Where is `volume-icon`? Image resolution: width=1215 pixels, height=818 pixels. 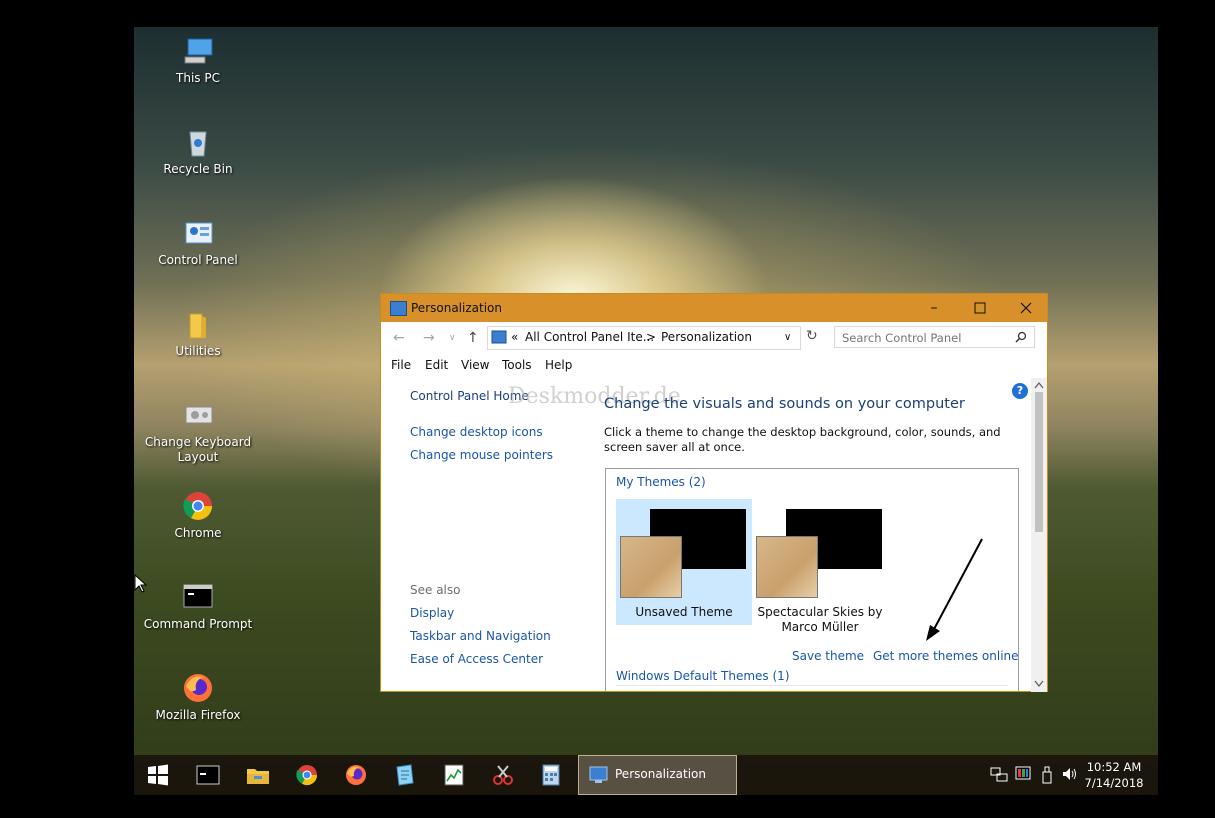 volume-icon is located at coordinates (1070, 774).